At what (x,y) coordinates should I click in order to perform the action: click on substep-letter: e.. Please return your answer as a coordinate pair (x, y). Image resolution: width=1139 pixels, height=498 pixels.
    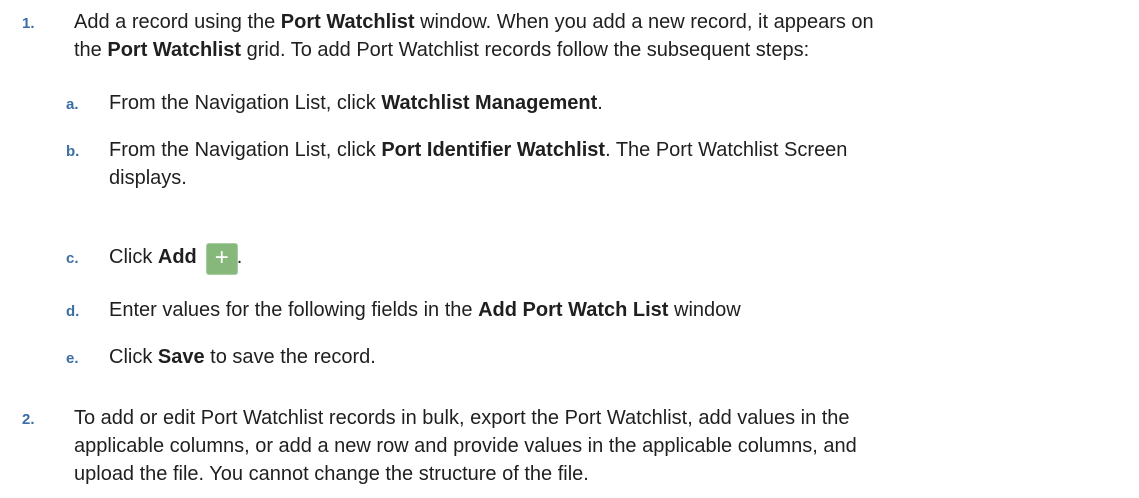
    Looking at the image, I should click on (72, 358).